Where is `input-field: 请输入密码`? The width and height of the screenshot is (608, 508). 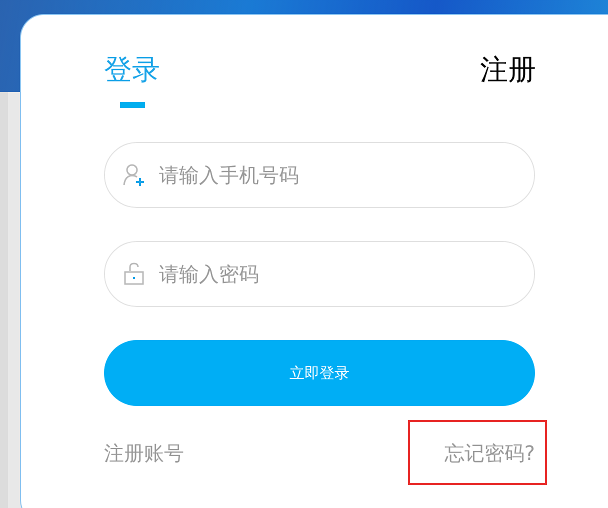
input-field: 请输入密码 is located at coordinates (319, 274).